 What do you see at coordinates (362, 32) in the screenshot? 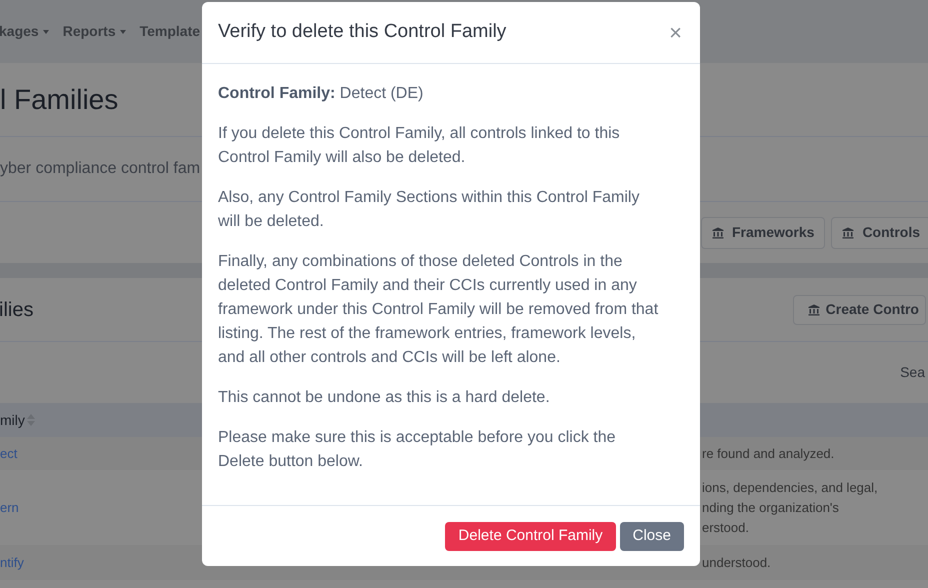
I see `modal-title: Verify to delete this Control Family` at bounding box center [362, 32].